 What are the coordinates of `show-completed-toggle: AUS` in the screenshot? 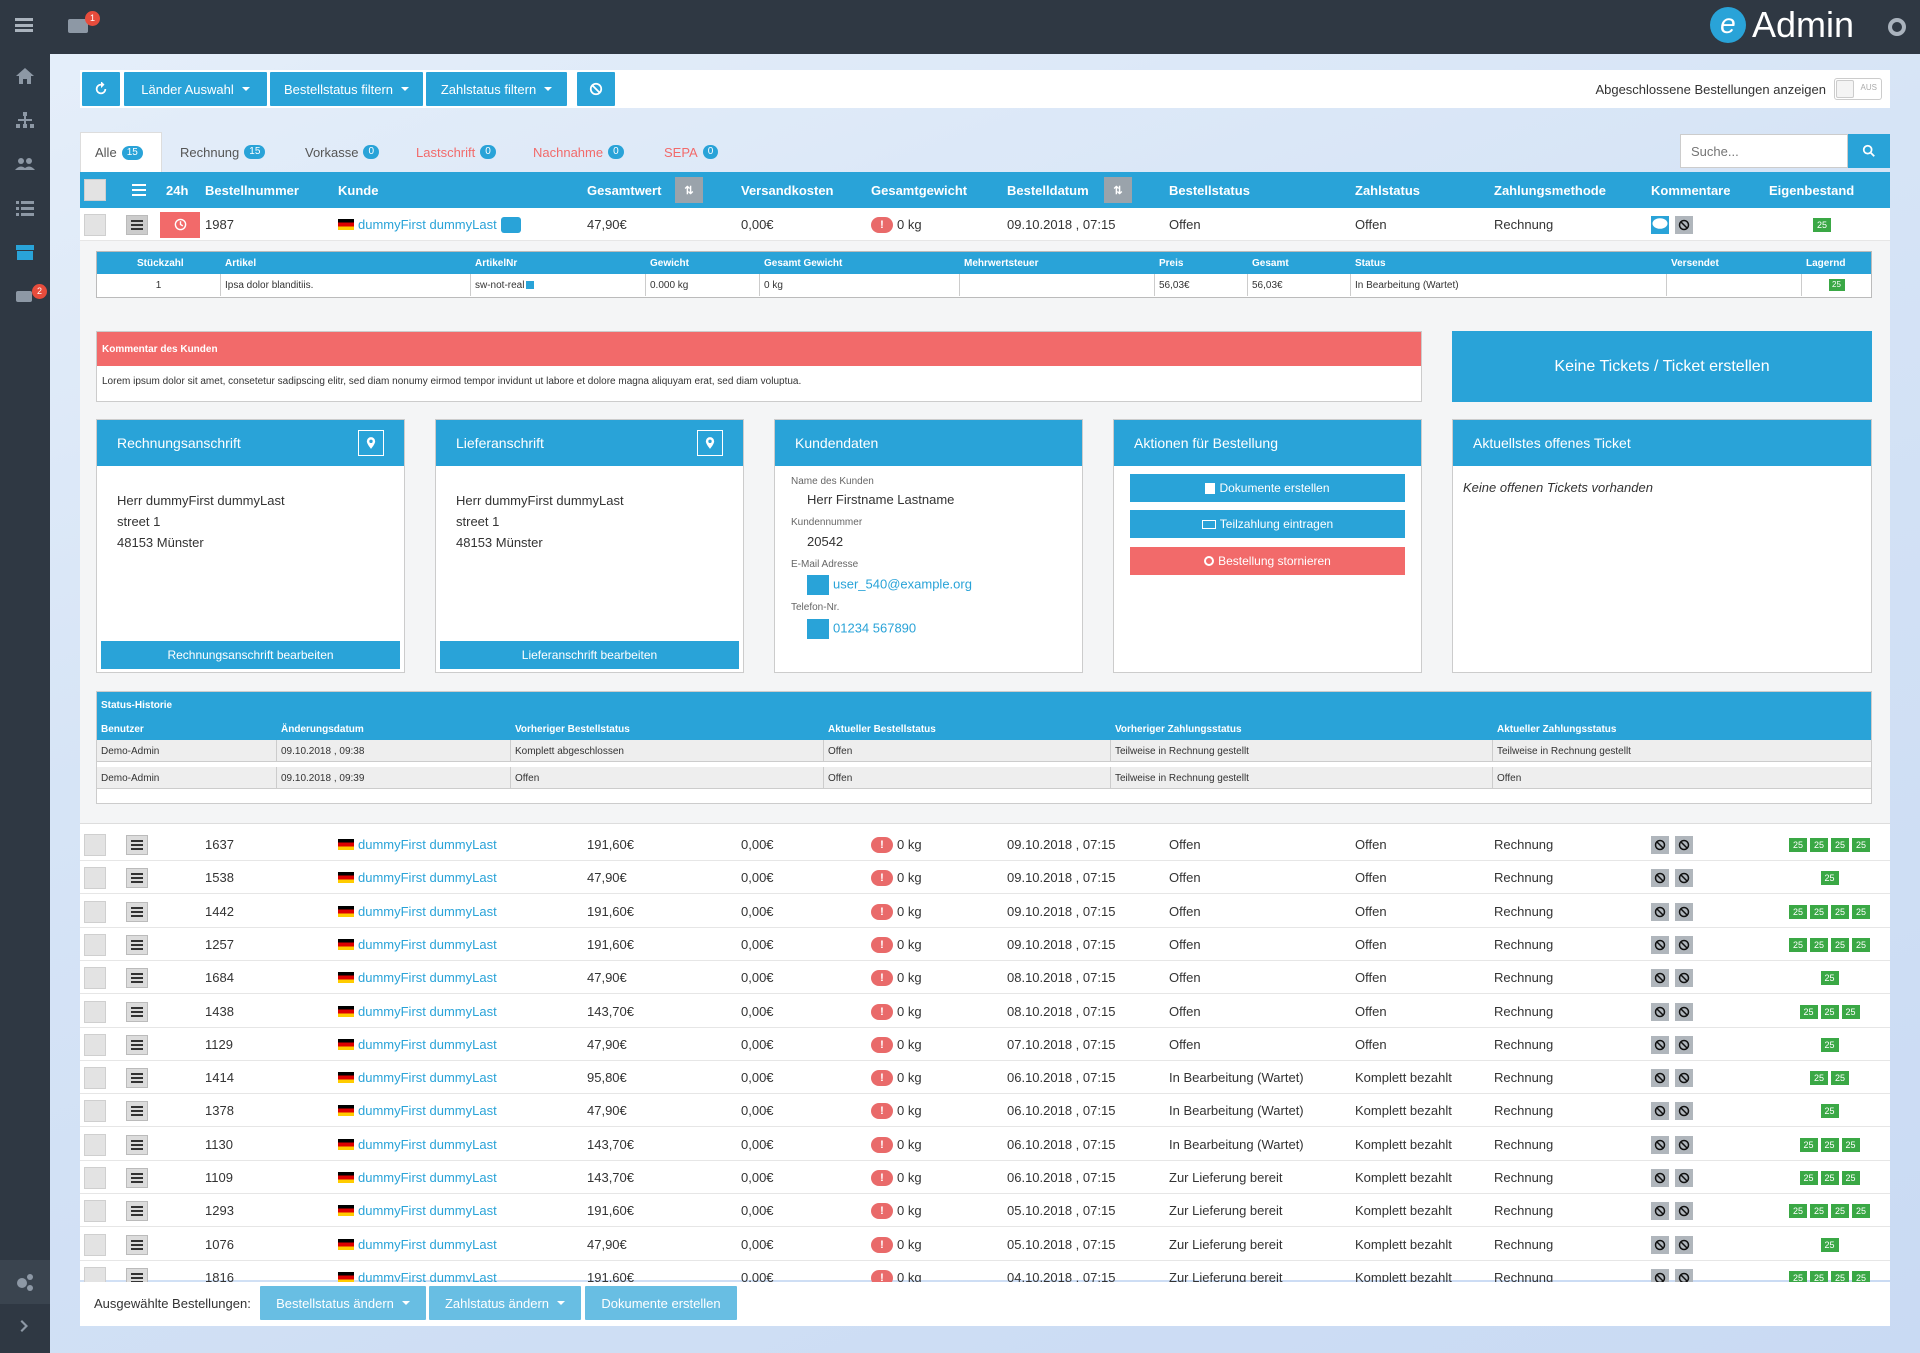 It's located at (1858, 89).